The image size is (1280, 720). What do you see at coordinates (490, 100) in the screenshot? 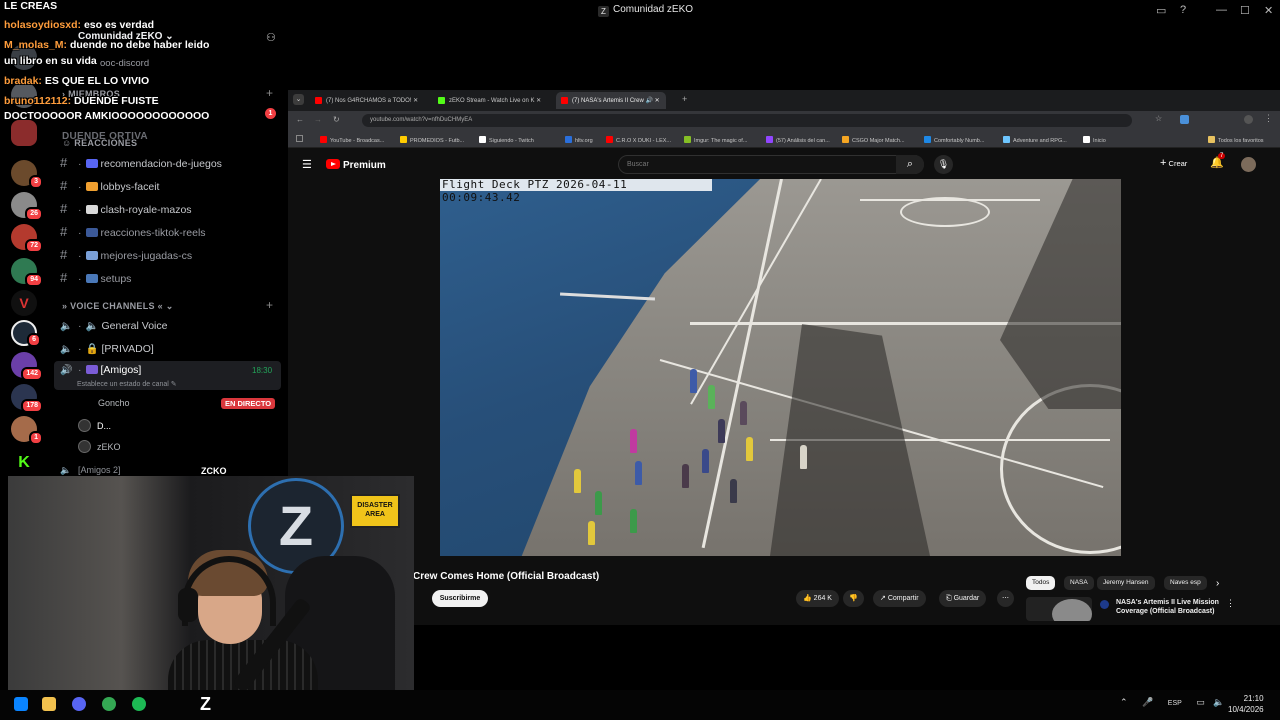
I see `tab-2: zEKO Stream - Watch Live on K ✕` at bounding box center [490, 100].